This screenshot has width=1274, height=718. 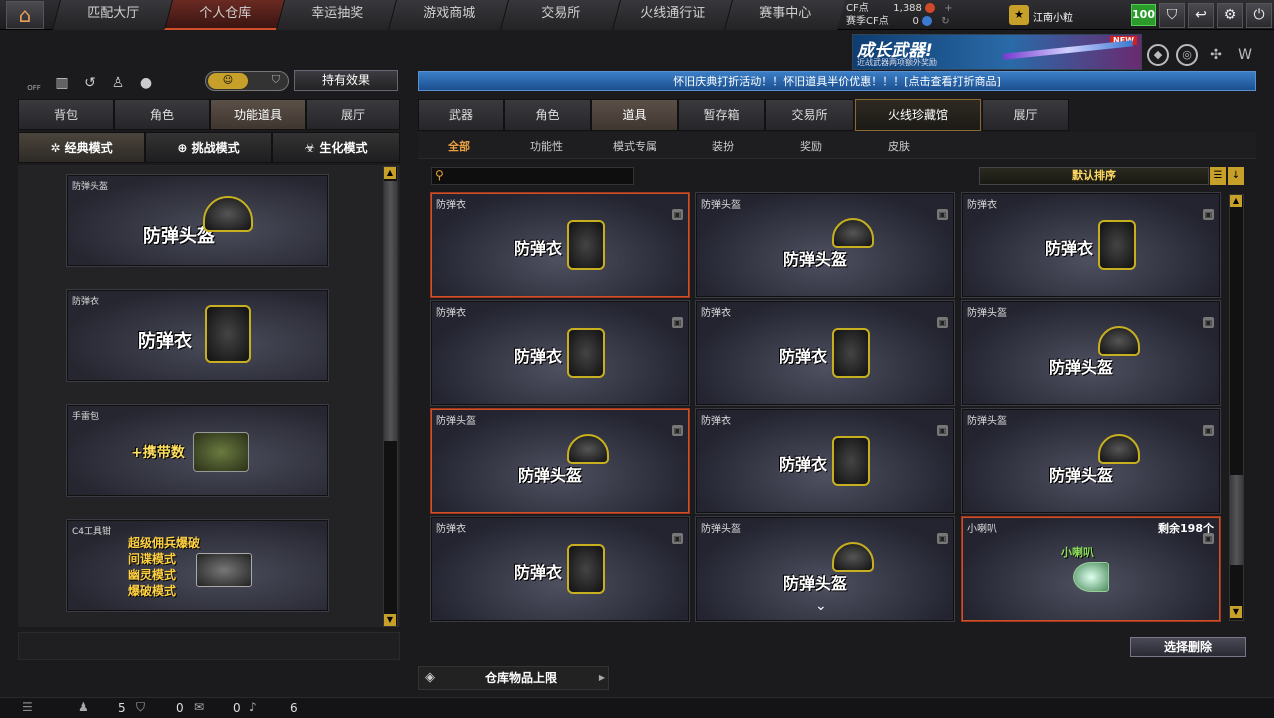 What do you see at coordinates (634, 115) in the screenshot?
I see `right-tab-items: 道具` at bounding box center [634, 115].